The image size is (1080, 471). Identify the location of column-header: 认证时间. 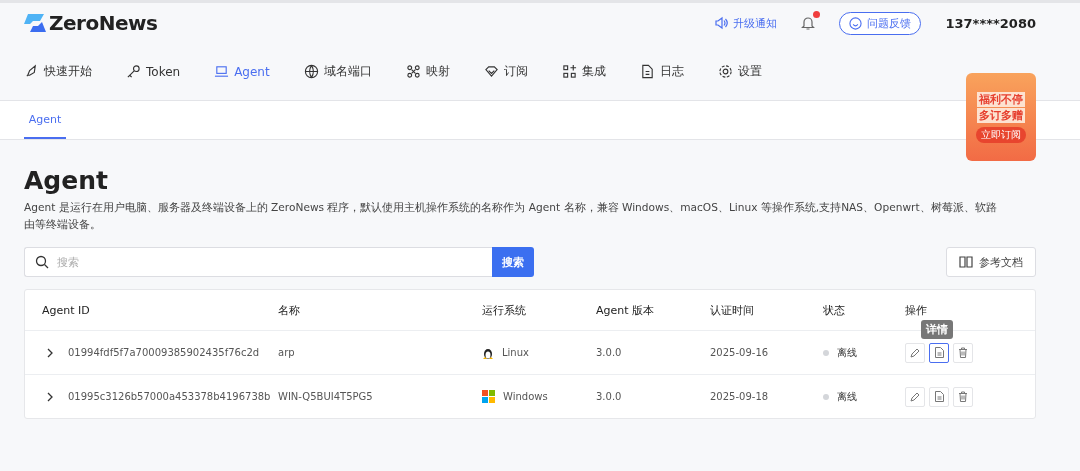
(732, 310).